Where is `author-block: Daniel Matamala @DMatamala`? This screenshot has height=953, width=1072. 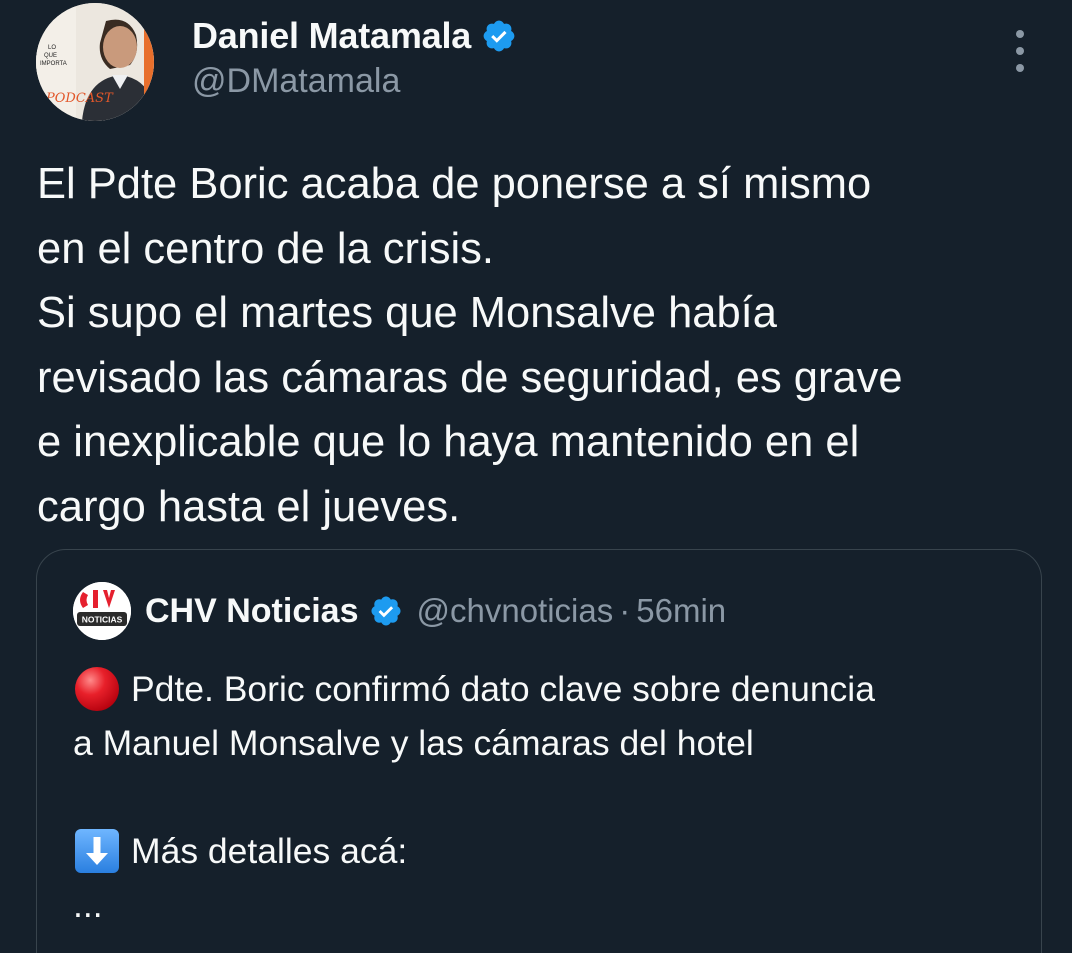
author-block: Daniel Matamala @DMatamala is located at coordinates (354, 57).